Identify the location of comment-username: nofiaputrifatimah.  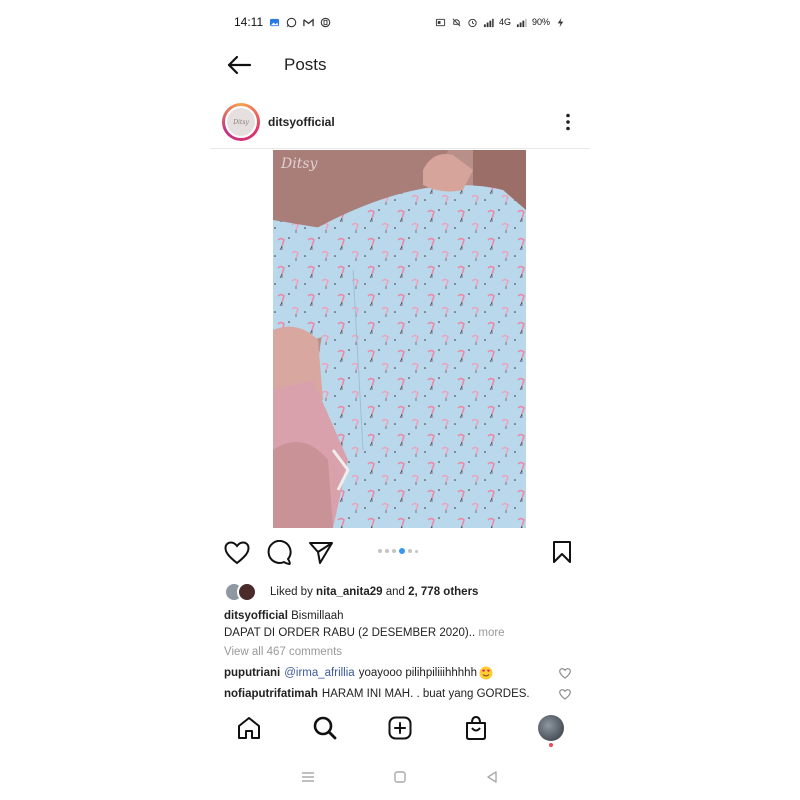
(271, 694).